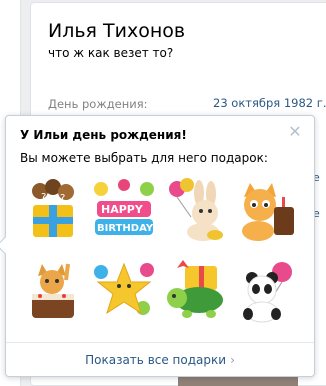  I want to click on svg-text: BIRTHDAY, so click(125, 228).